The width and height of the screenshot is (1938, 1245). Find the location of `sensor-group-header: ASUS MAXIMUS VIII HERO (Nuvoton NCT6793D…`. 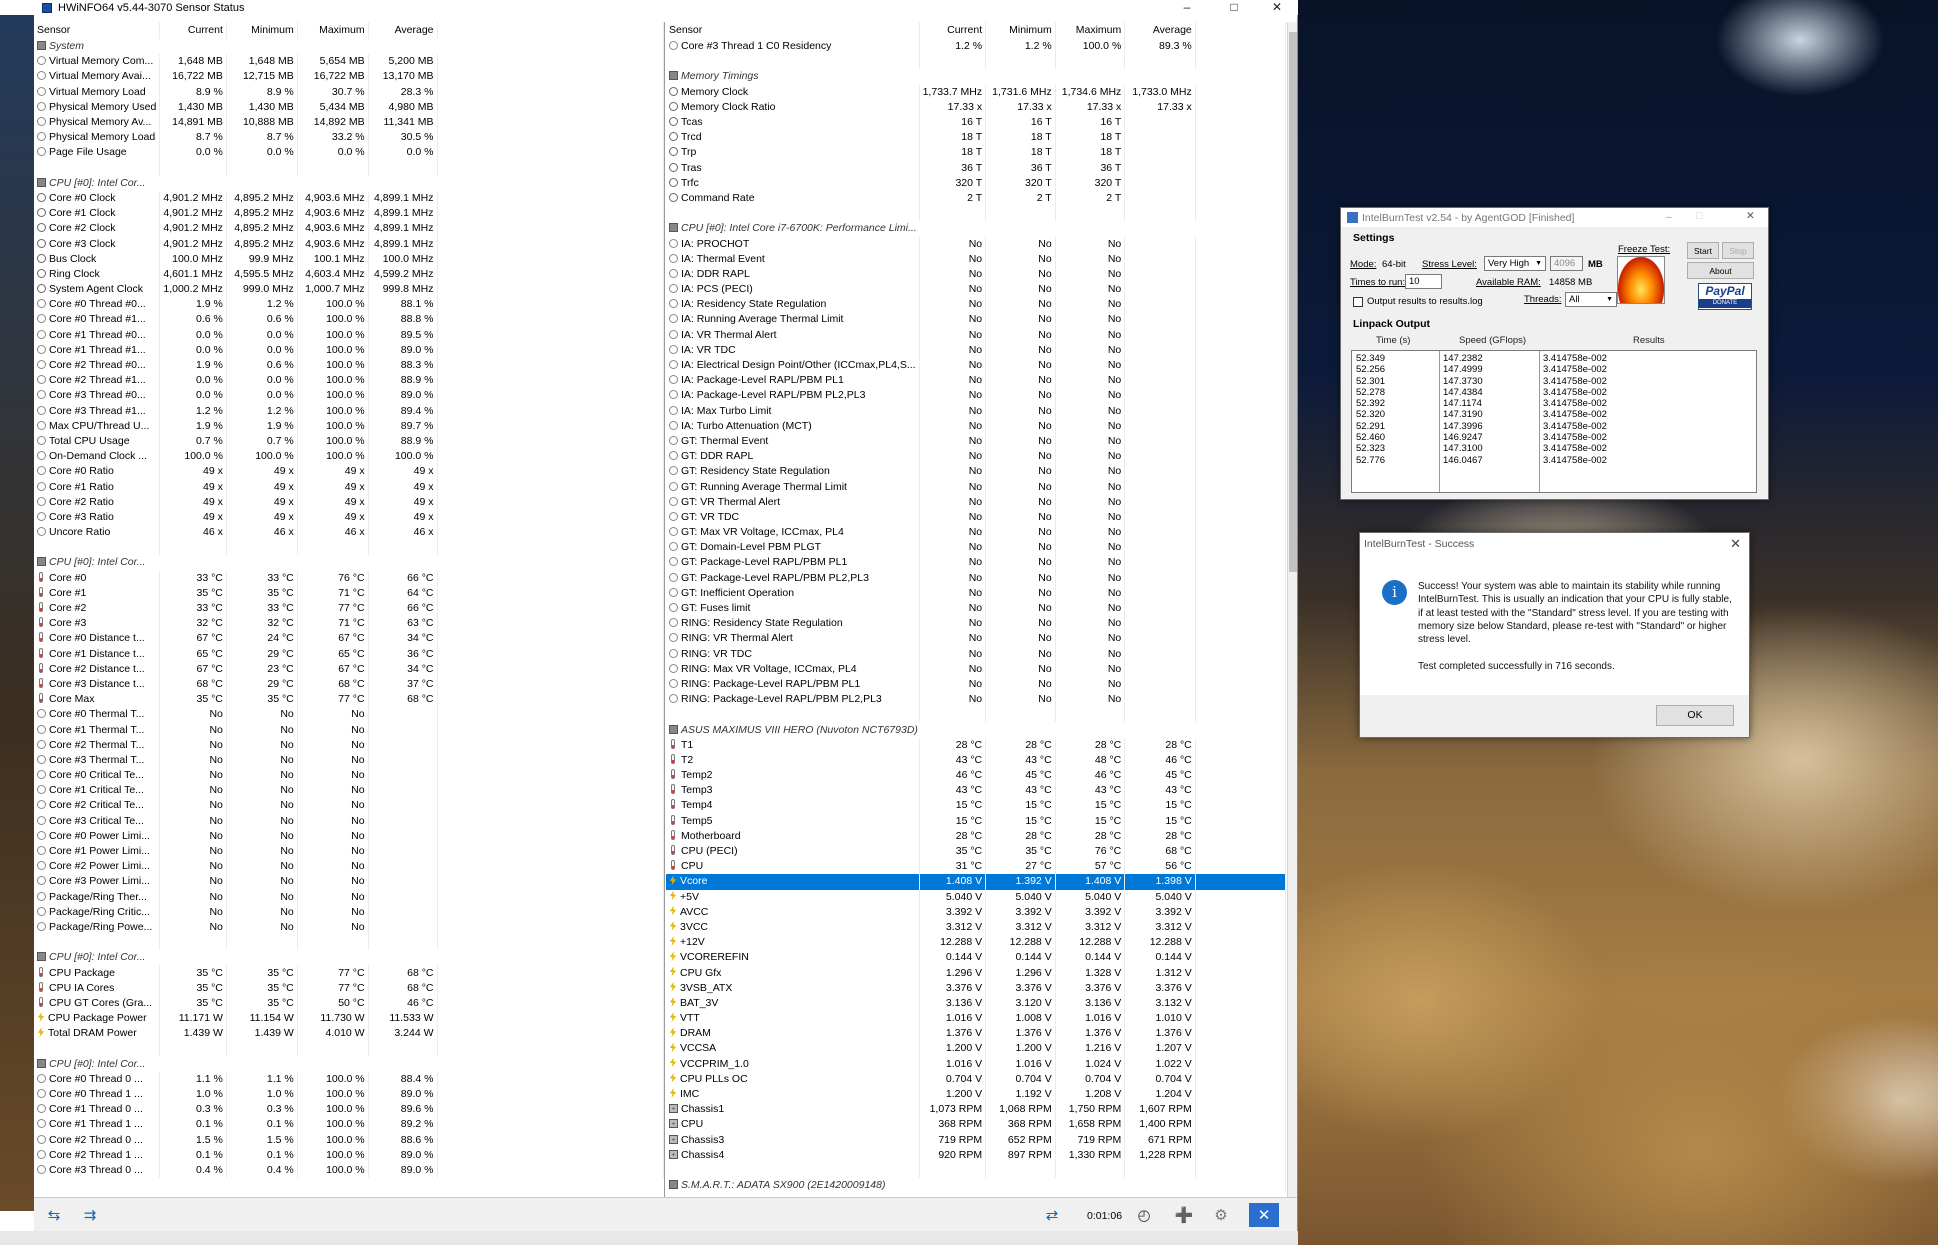

sensor-group-header: ASUS MAXIMUS VIII HERO (Nuvoton NCT6793D… is located at coordinates (976, 730).